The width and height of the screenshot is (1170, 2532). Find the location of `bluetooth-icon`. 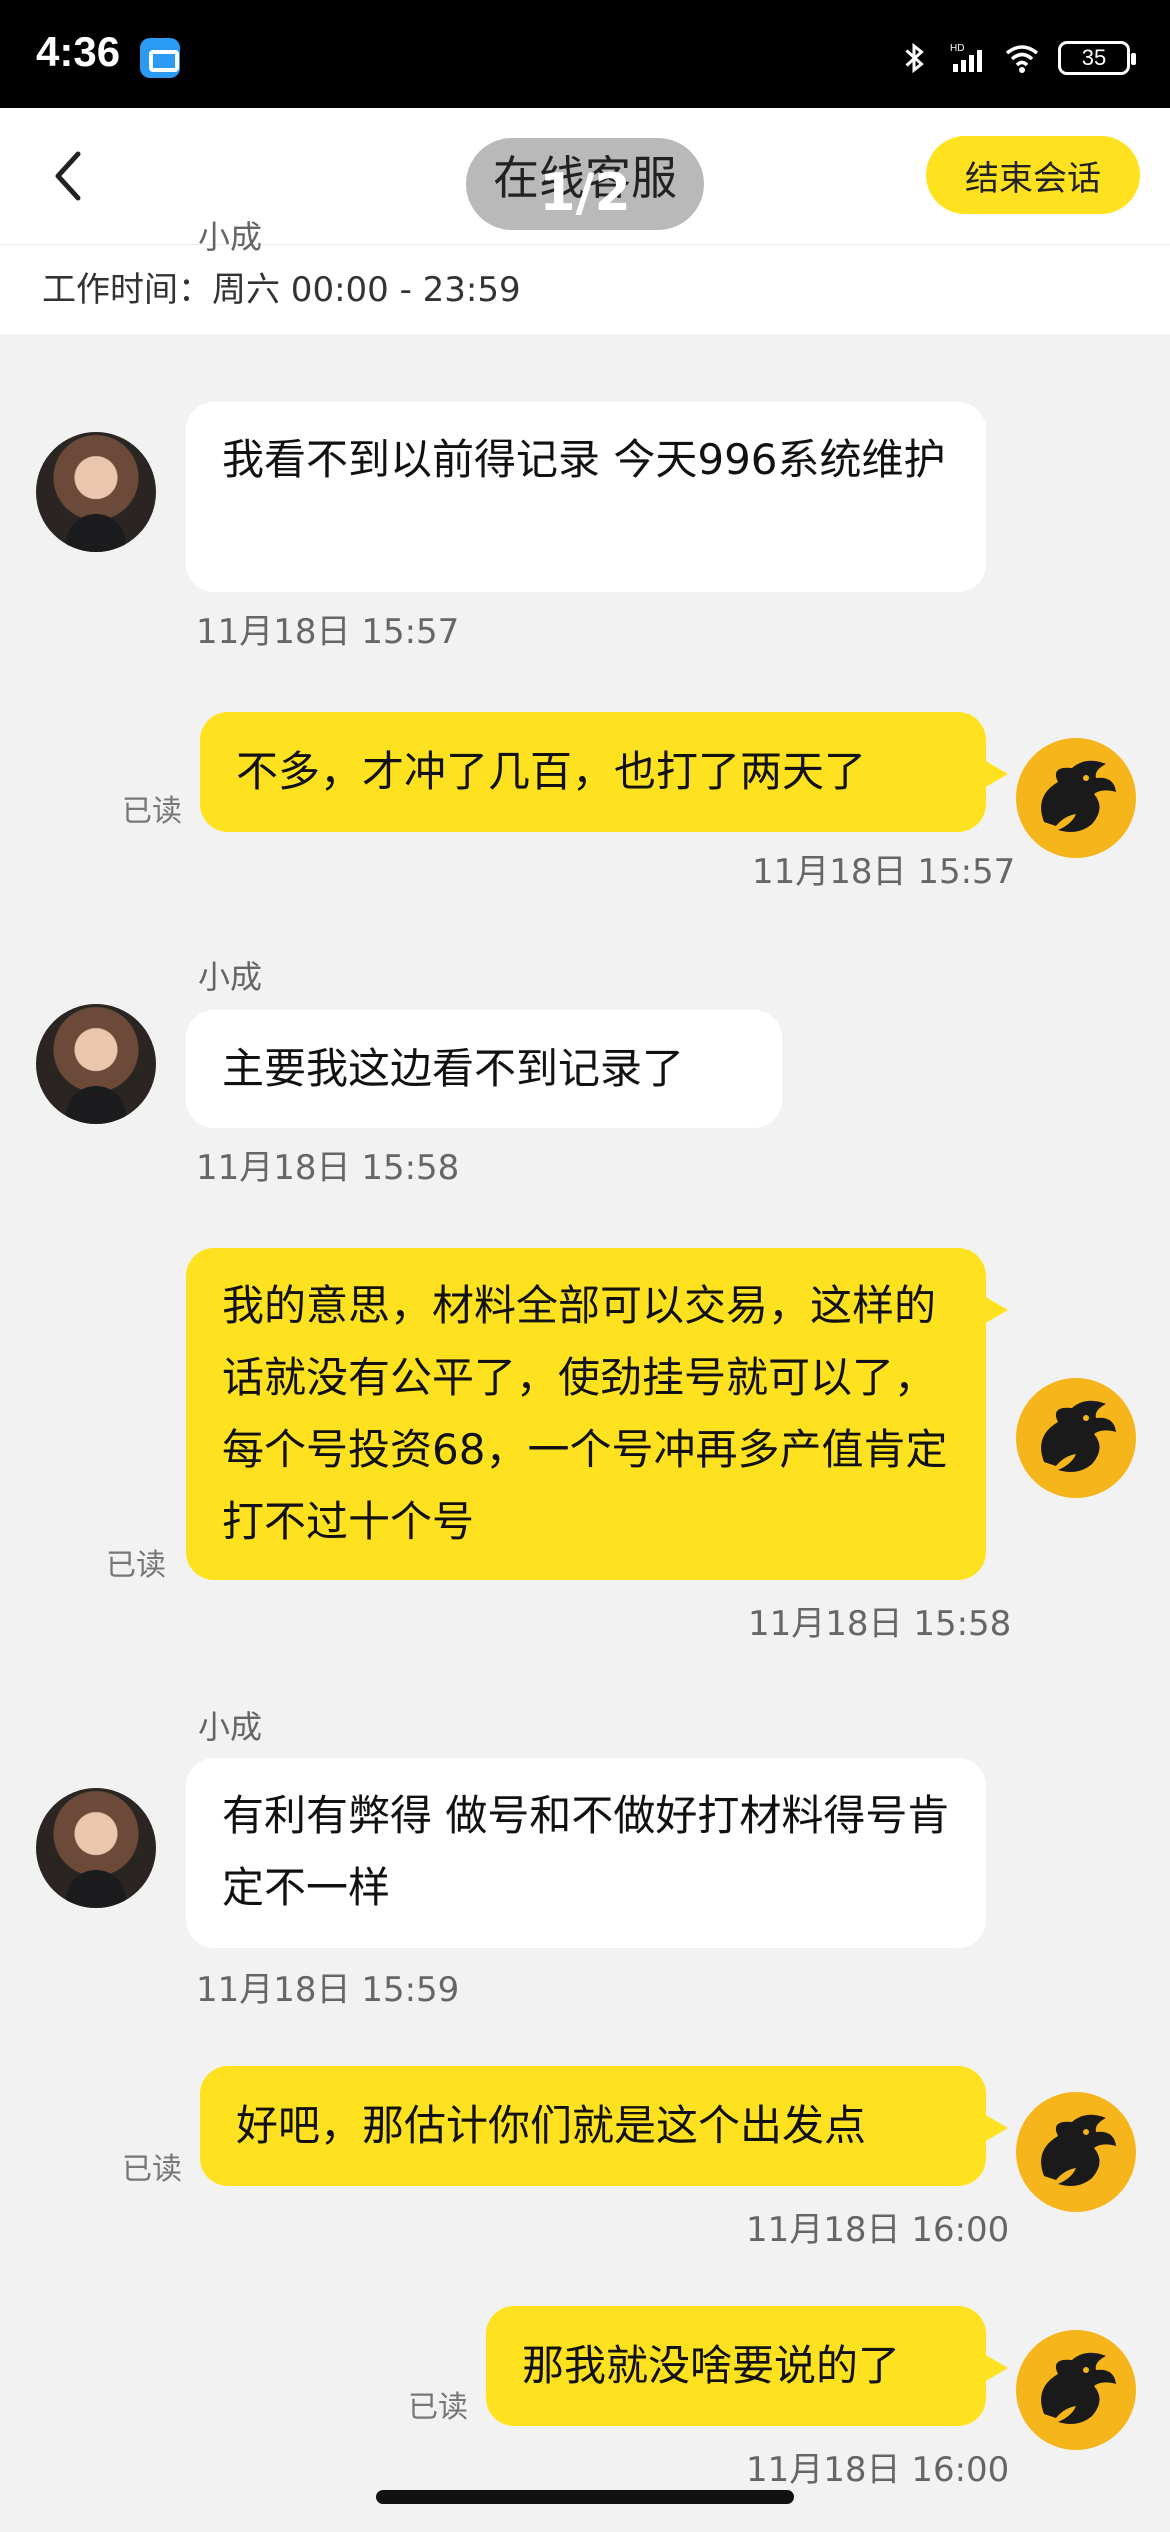

bluetooth-icon is located at coordinates (914, 58).